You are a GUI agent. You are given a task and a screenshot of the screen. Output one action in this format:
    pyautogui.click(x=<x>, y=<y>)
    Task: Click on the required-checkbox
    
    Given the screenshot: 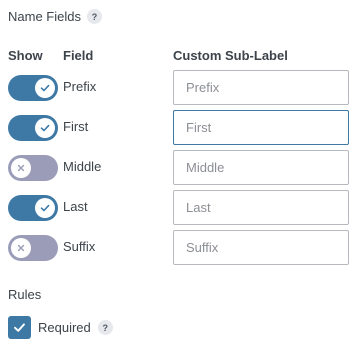 What is the action you would take?
    pyautogui.click(x=19, y=327)
    